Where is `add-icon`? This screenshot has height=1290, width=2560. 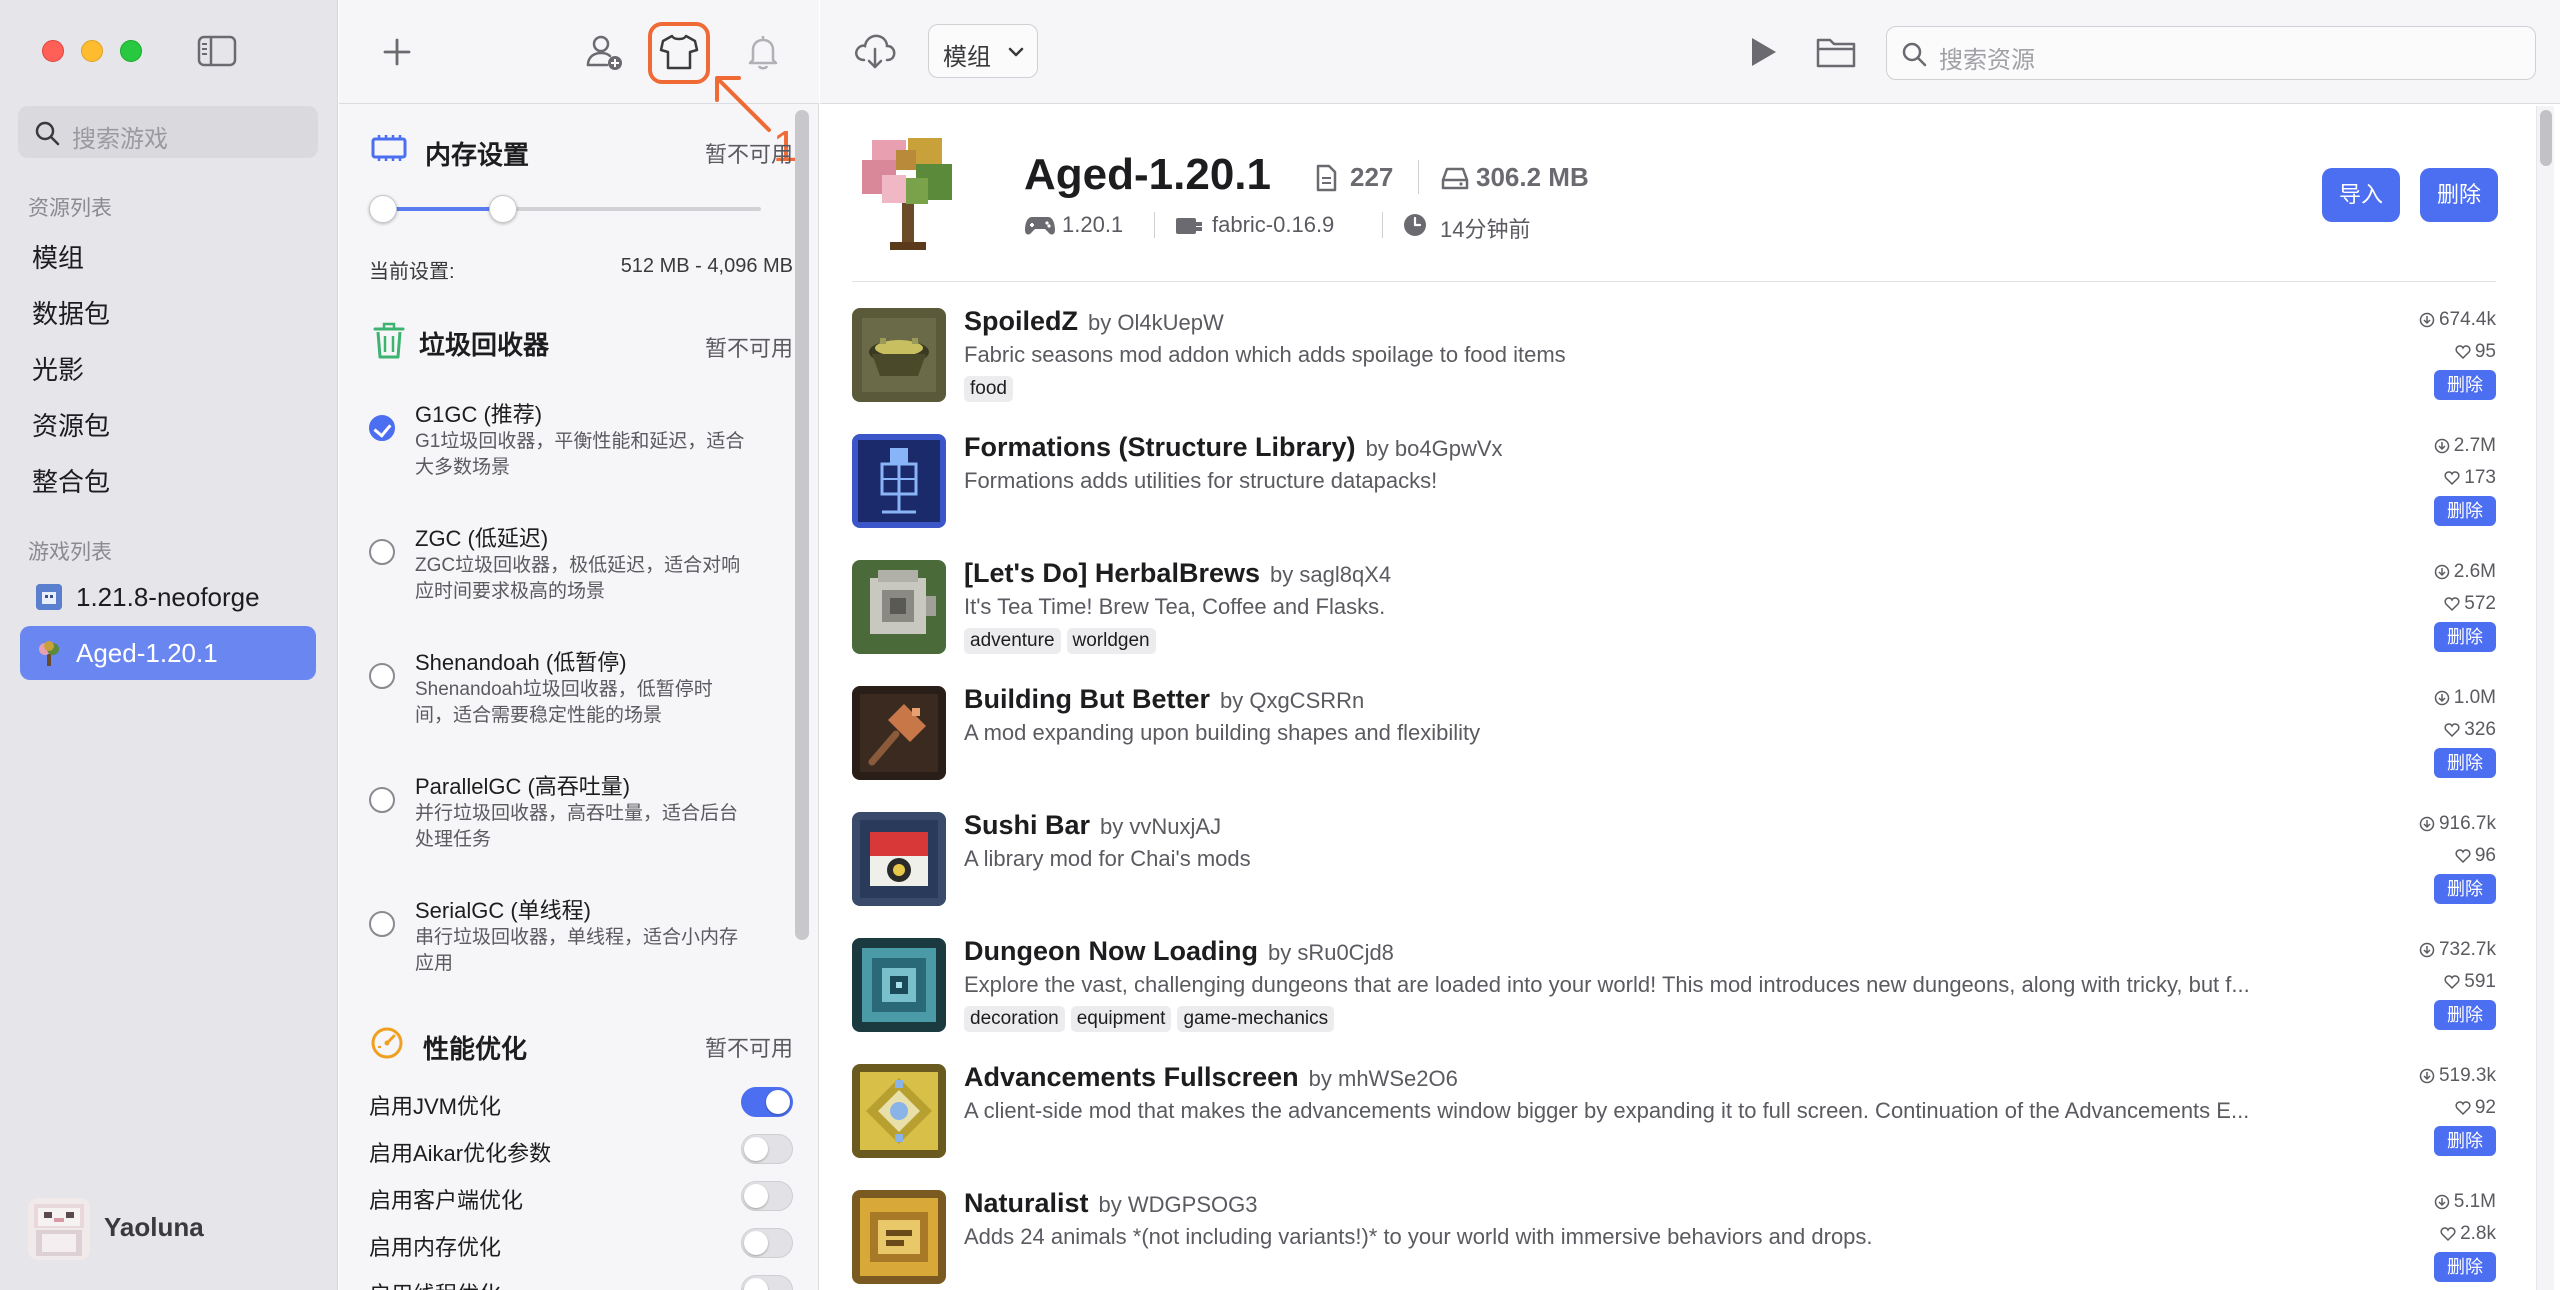 add-icon is located at coordinates (397, 52).